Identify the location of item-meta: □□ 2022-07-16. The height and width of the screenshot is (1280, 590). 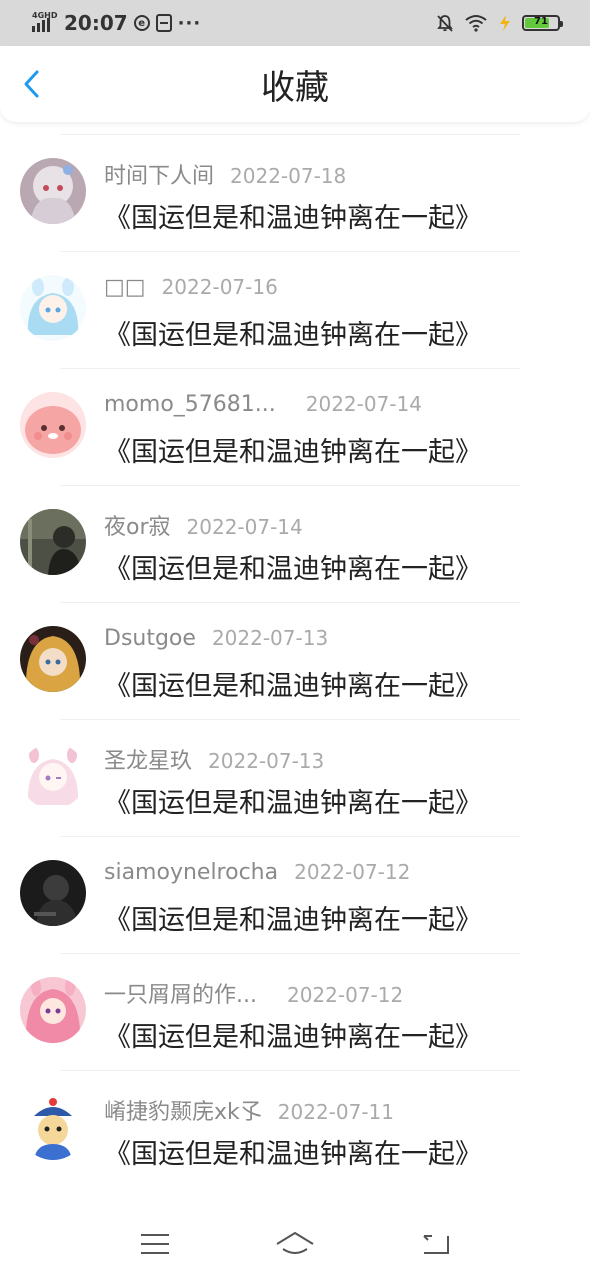
(191, 287).